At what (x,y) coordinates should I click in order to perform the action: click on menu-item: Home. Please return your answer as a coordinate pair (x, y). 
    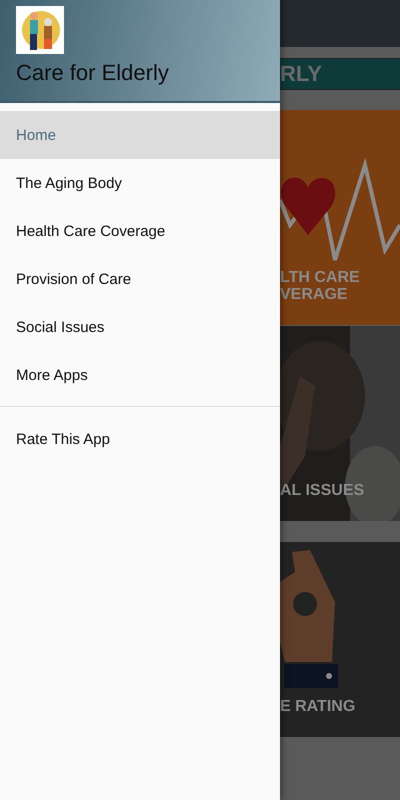
    Looking at the image, I should click on (140, 135).